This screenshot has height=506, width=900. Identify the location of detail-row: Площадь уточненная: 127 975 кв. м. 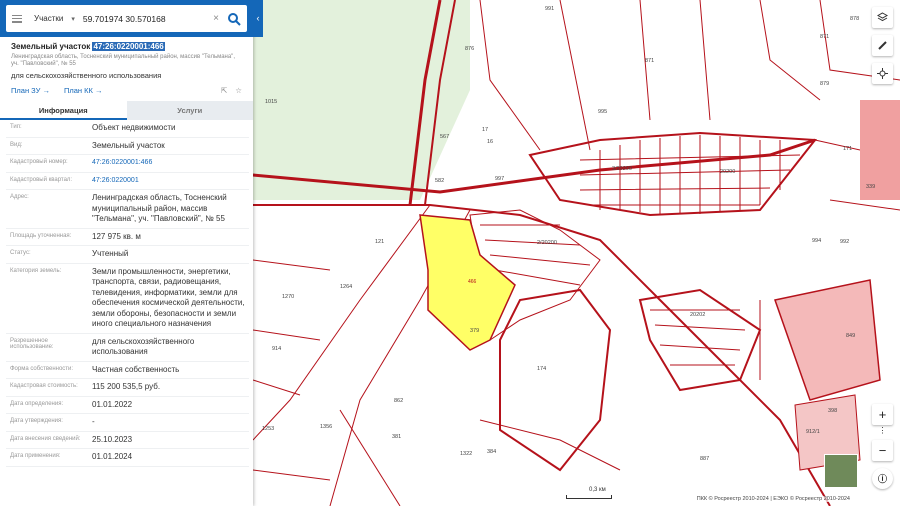
(127, 237).